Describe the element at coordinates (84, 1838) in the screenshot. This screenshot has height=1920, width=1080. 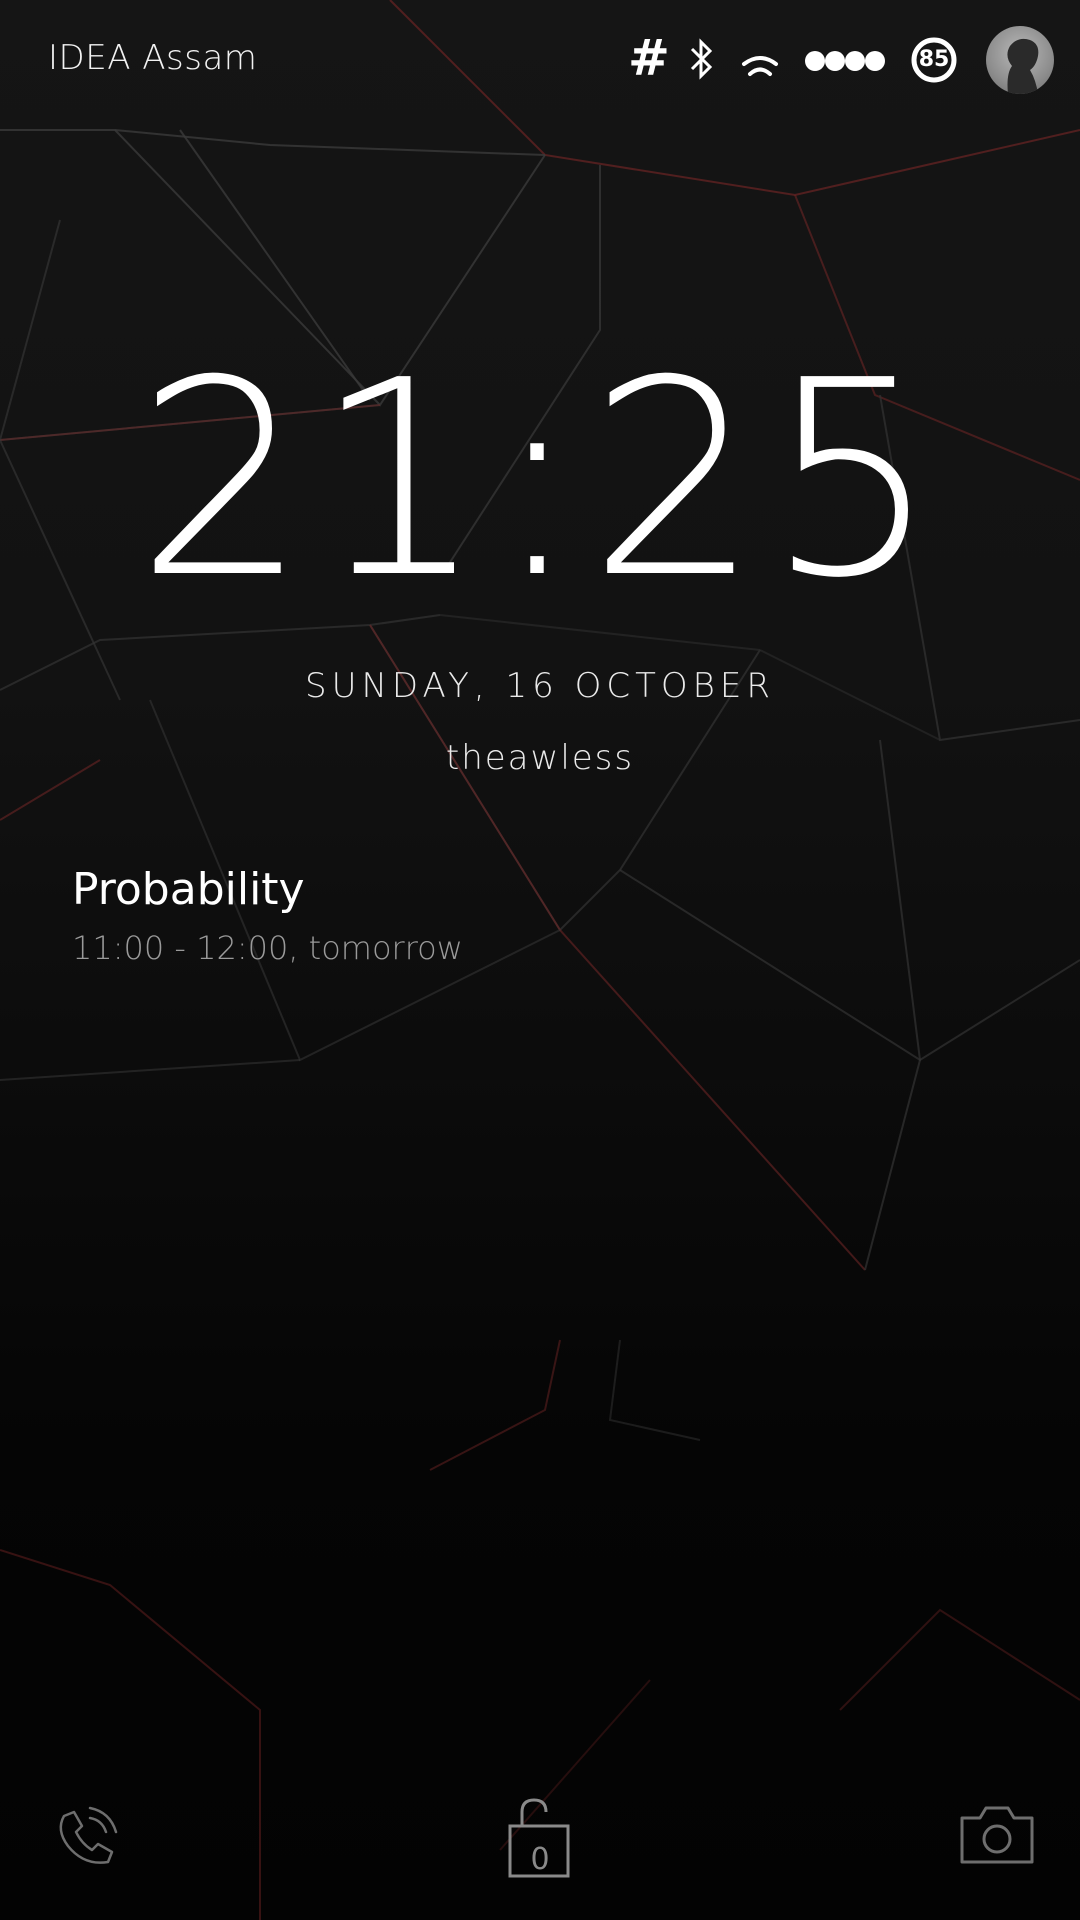
I see `phone-icon` at that location.